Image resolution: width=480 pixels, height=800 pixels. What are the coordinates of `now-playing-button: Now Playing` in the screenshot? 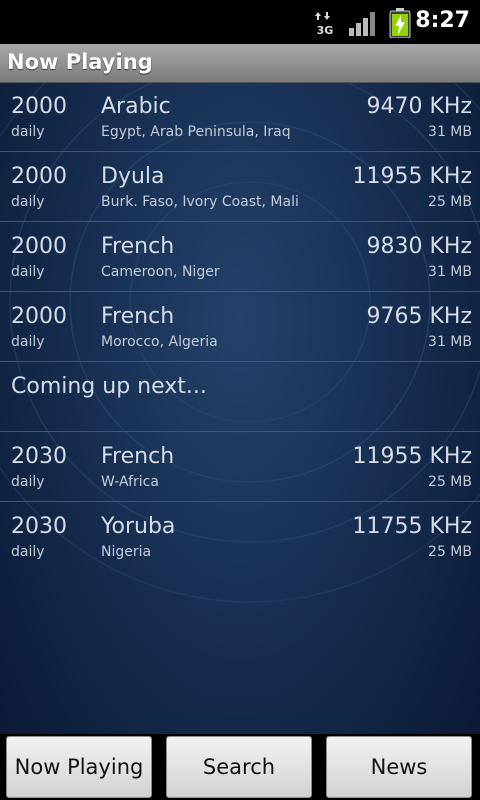 It's located at (79, 767).